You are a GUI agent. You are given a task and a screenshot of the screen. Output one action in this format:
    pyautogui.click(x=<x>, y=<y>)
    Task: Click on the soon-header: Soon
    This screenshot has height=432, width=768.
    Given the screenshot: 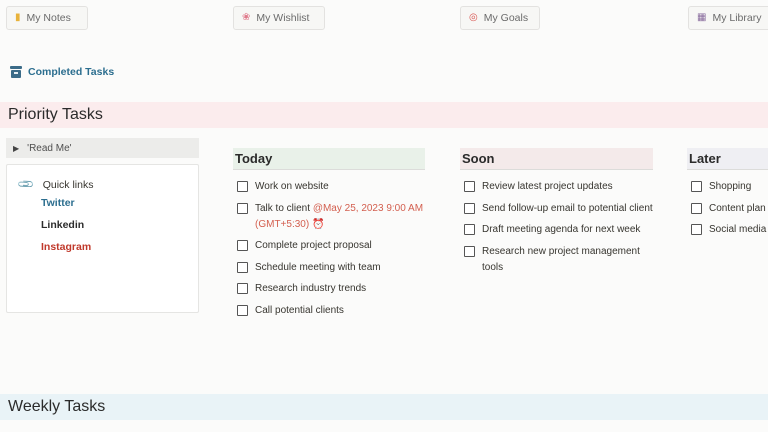 What is the action you would take?
    pyautogui.click(x=556, y=159)
    